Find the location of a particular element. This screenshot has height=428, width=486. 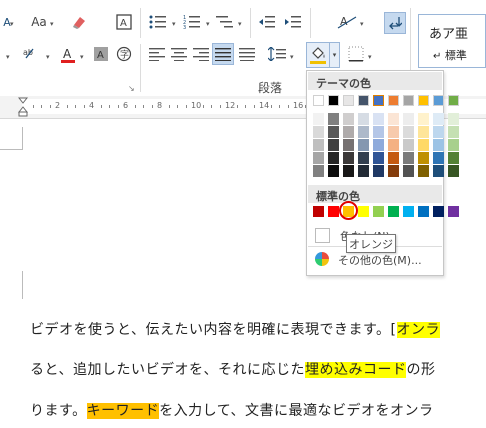

shading-paint-bucket-icon is located at coordinates (318, 55).